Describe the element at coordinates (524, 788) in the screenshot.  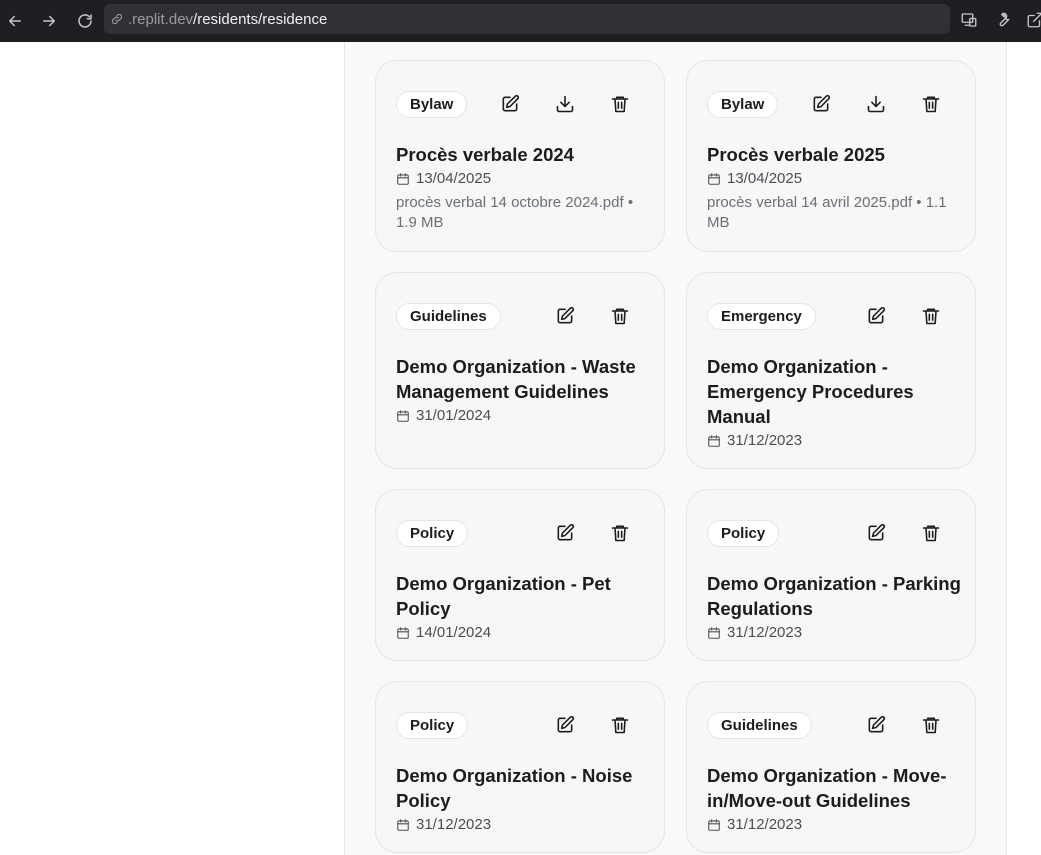
I see `document-title: Demo Organization - Noise Policy` at that location.